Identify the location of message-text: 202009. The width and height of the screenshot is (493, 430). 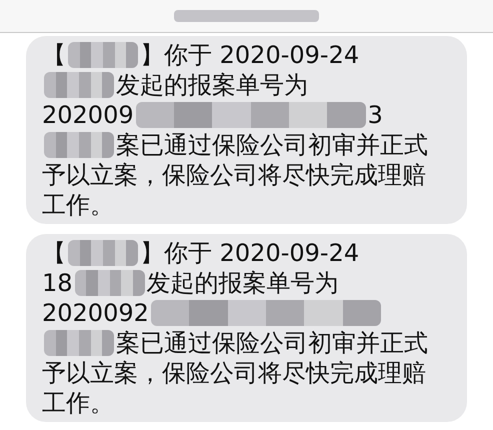
(88, 115).